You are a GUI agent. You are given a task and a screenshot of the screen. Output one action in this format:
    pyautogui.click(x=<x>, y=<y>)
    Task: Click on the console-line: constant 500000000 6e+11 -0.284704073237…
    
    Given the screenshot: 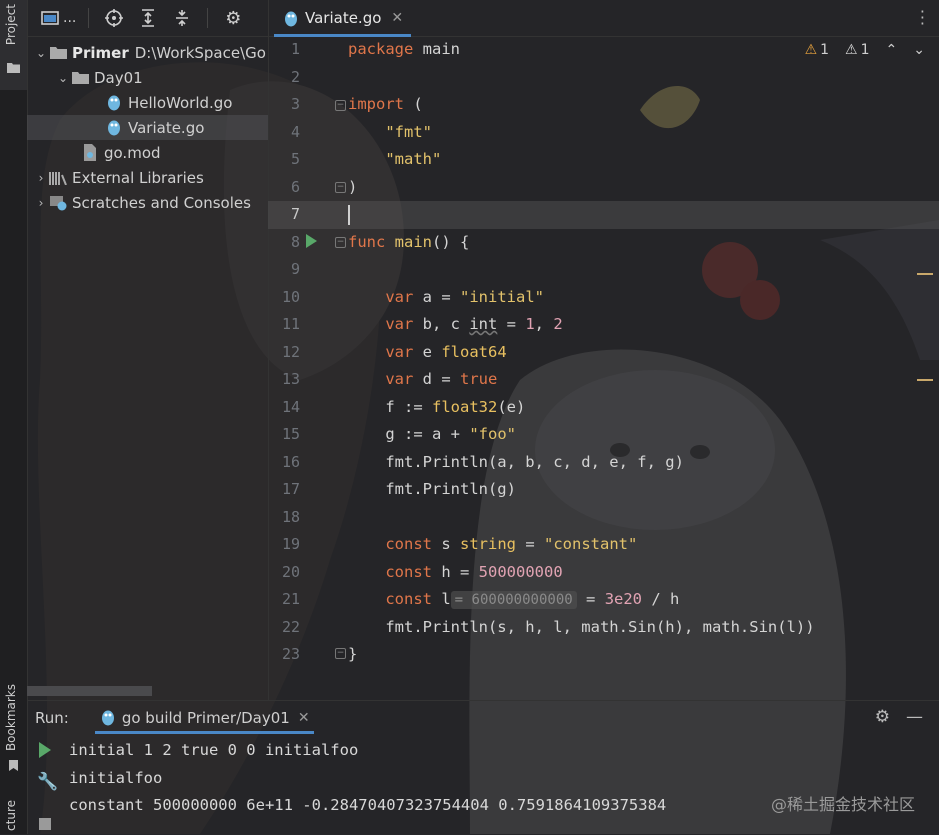 What is the action you would take?
    pyautogui.click(x=368, y=805)
    